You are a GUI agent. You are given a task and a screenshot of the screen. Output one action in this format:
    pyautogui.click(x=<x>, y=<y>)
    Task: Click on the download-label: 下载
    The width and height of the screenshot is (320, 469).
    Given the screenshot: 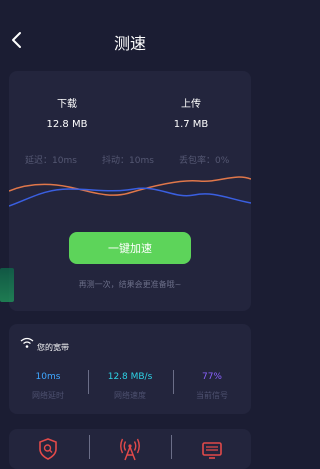 What is the action you would take?
    pyautogui.click(x=67, y=104)
    